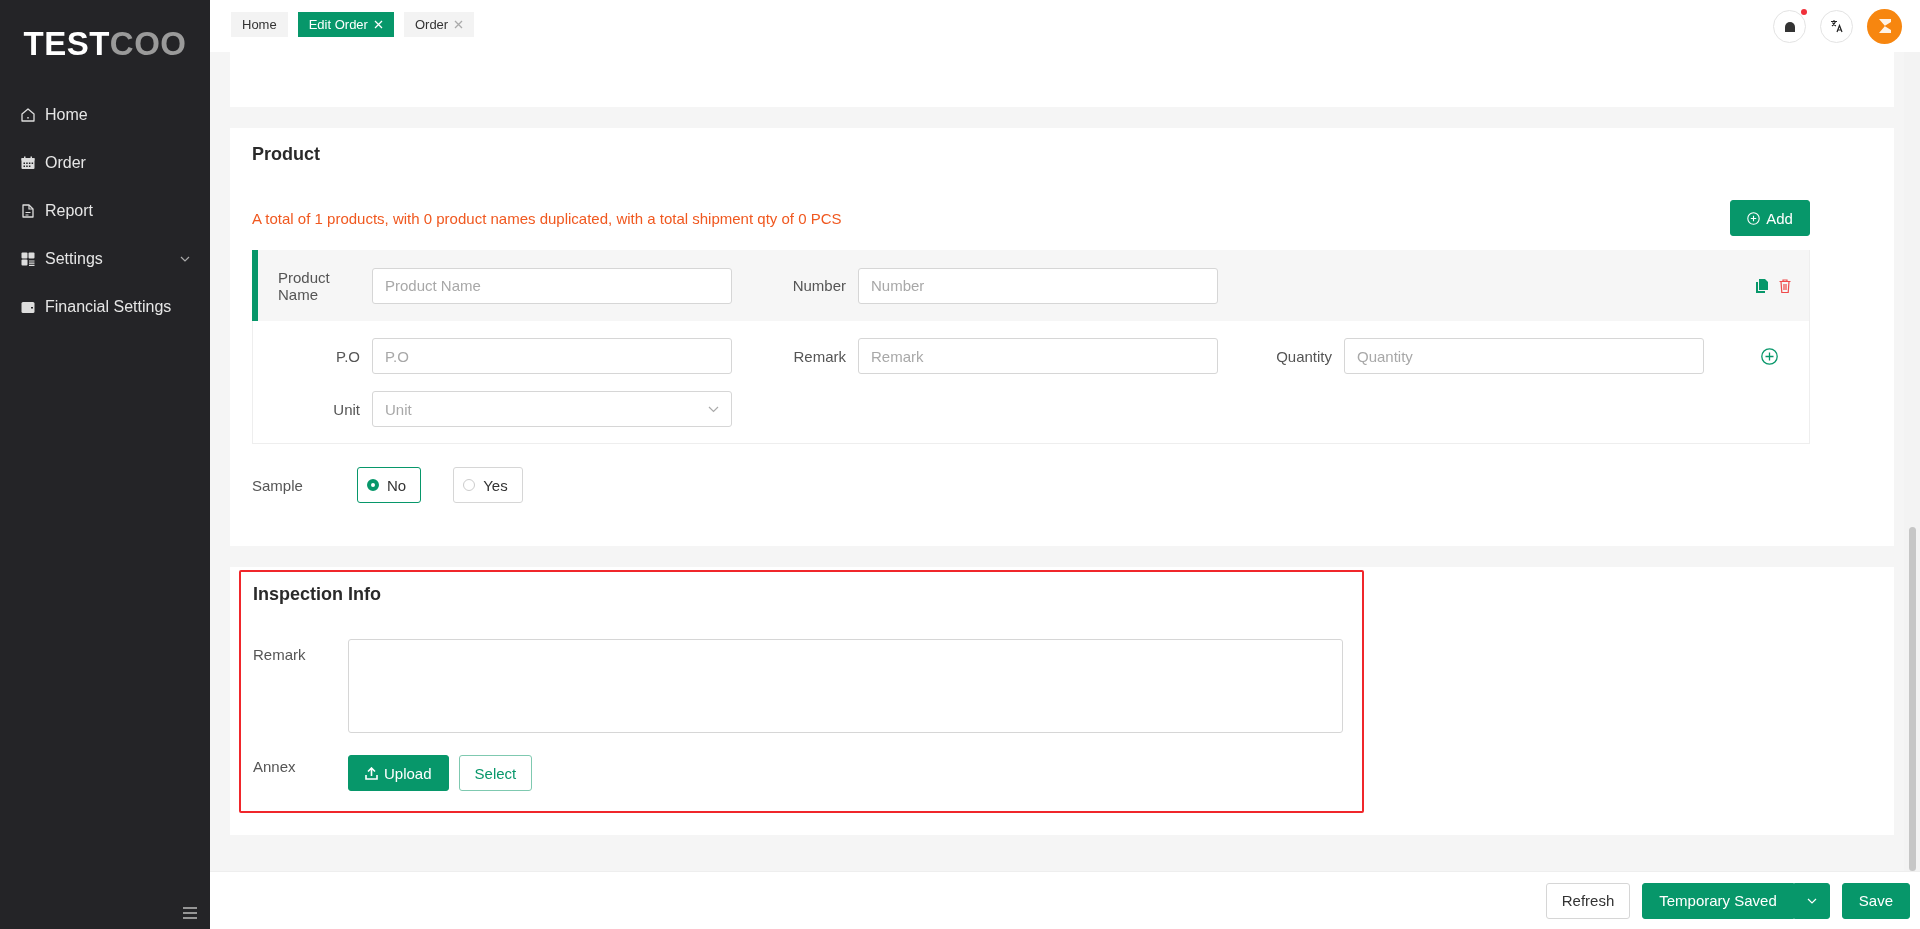 The image size is (1920, 929). Describe the element at coordinates (28, 211) in the screenshot. I see `document-icon` at that location.